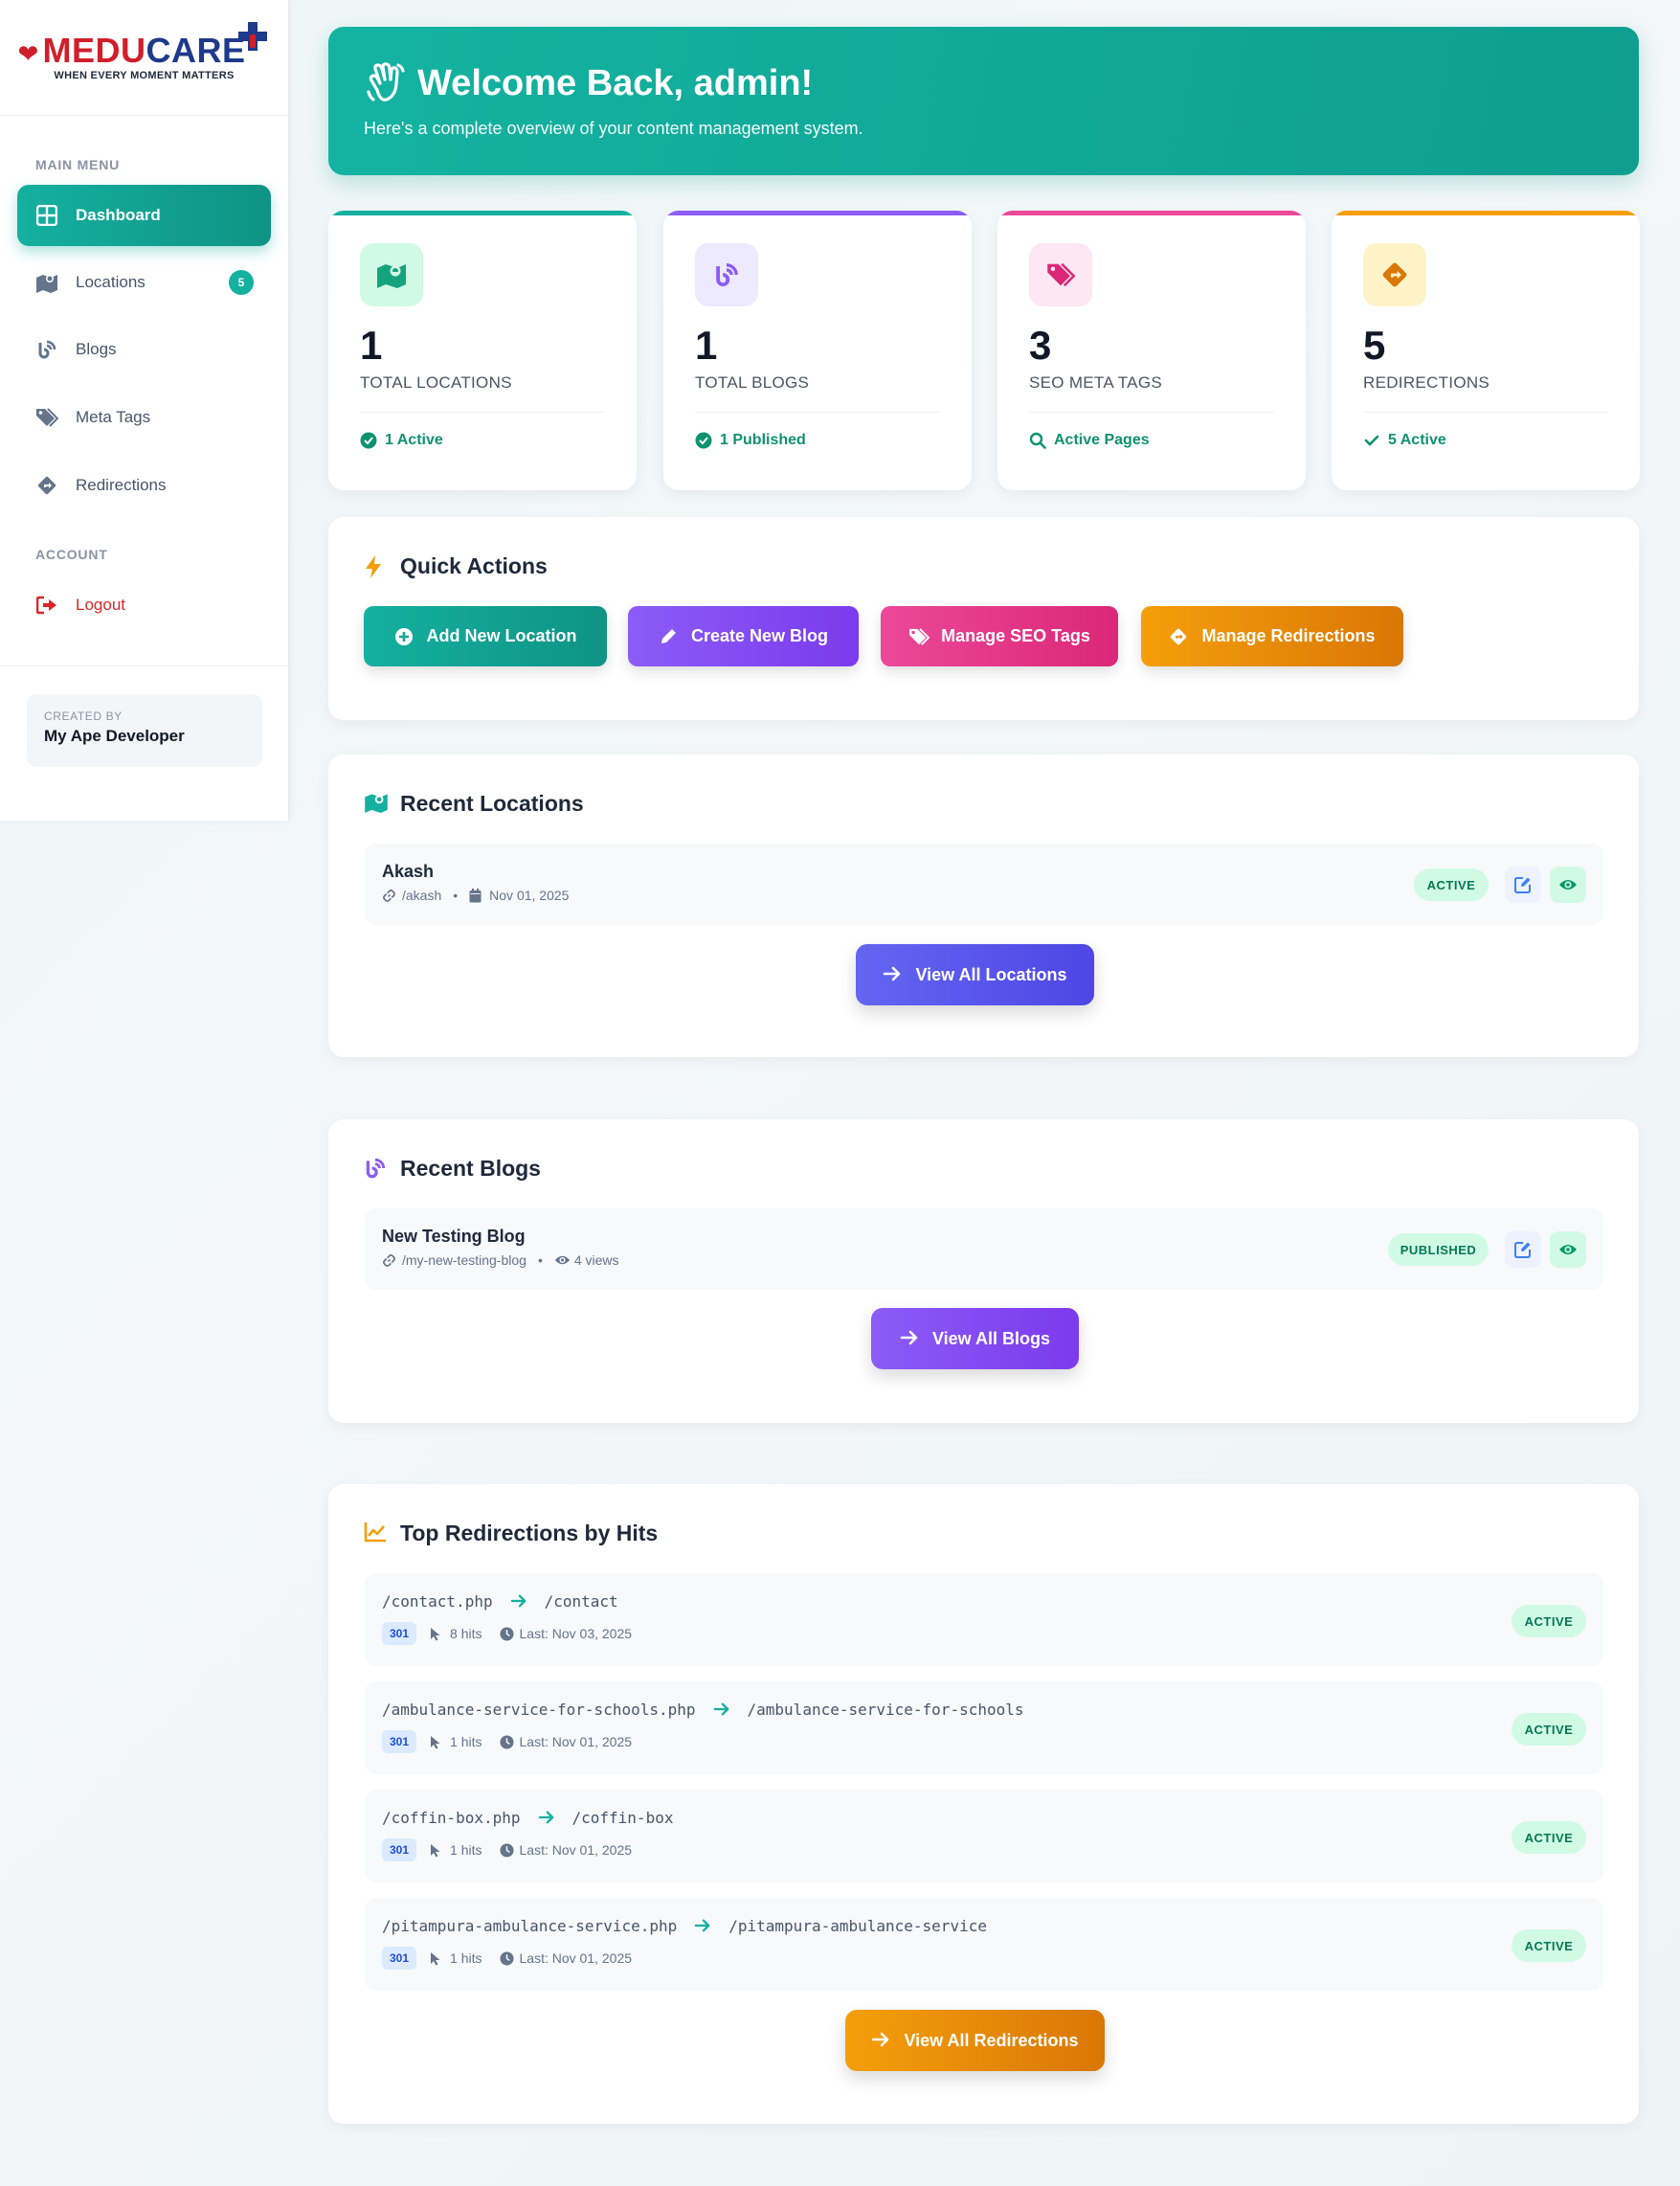  I want to click on sidebar-item-dashboard: Dashboard, so click(144, 216).